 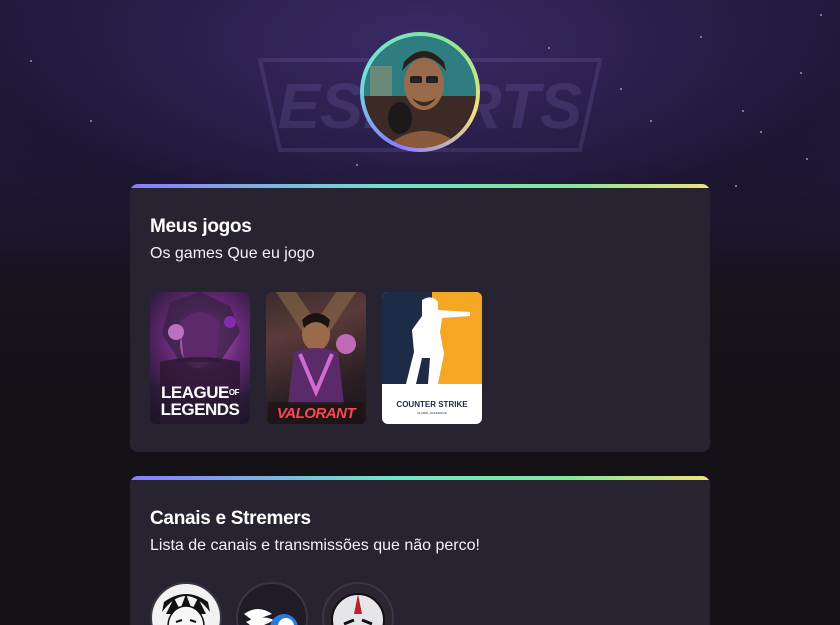 What do you see at coordinates (230, 518) in the screenshot?
I see `channels-title: Canais e Stremers` at bounding box center [230, 518].